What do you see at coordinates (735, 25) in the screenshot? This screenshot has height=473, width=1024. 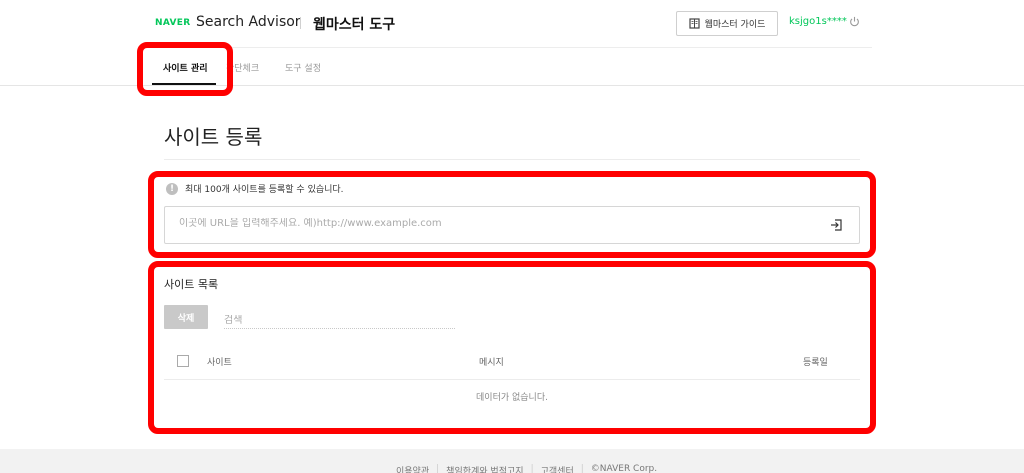 I see `webmaster-guide-label: 웹마스터 가이드` at bounding box center [735, 25].